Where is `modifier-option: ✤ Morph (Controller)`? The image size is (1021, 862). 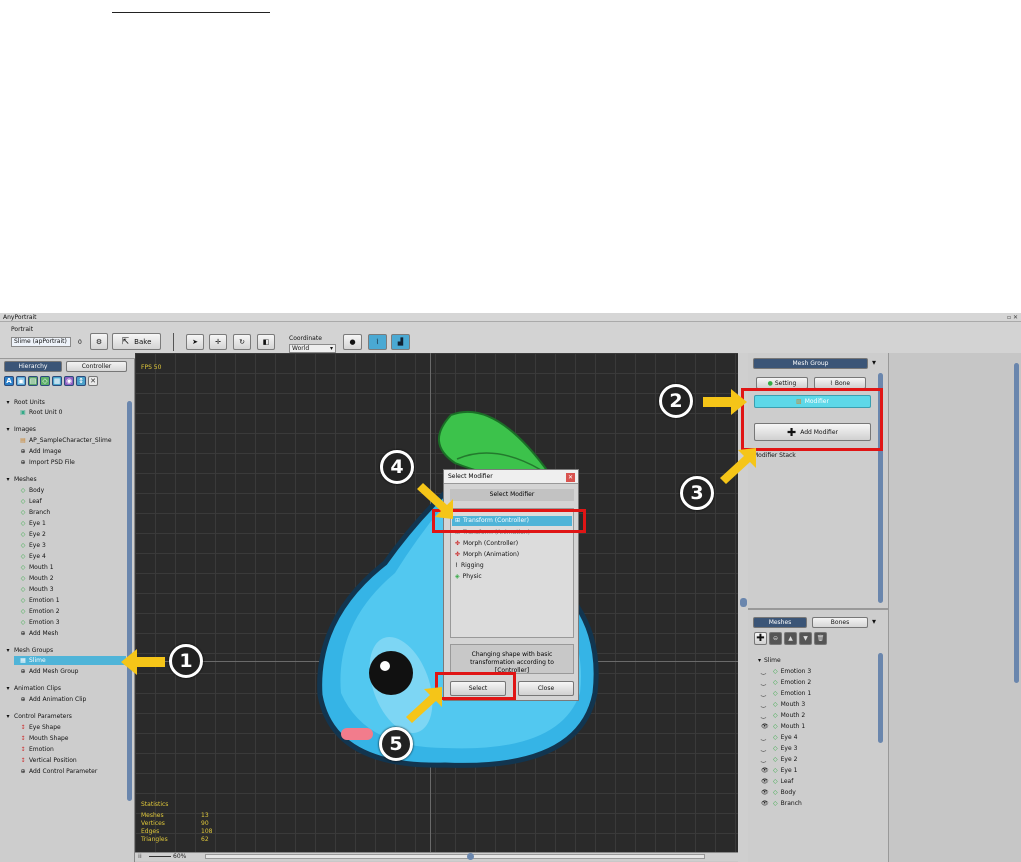
modifier-option: ✤ Morph (Controller) is located at coordinates (486, 543).